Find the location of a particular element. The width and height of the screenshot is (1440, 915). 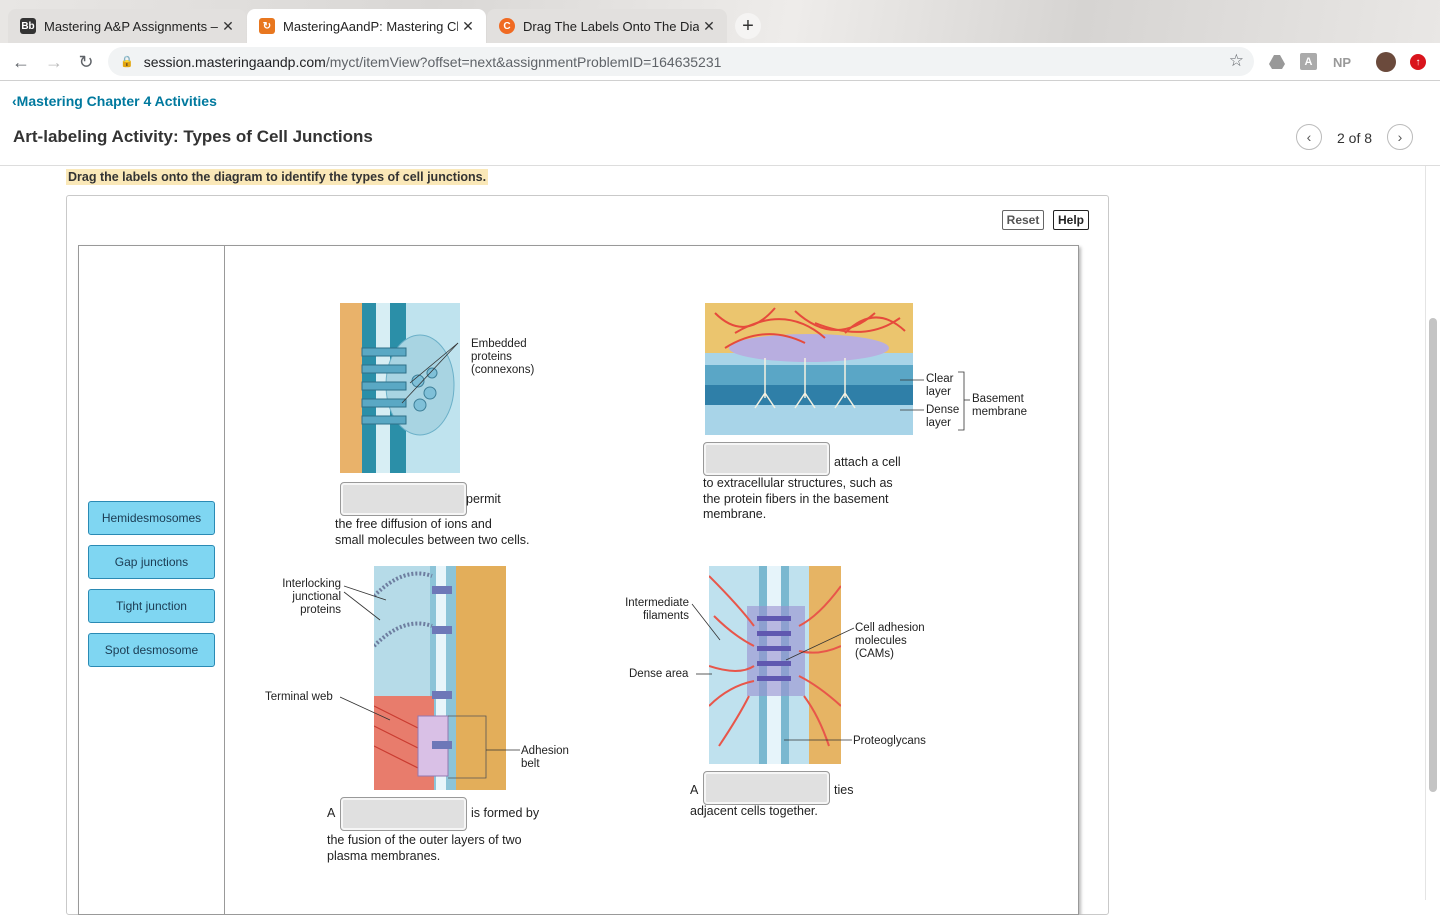

reset-button: Reset is located at coordinates (1023, 220).